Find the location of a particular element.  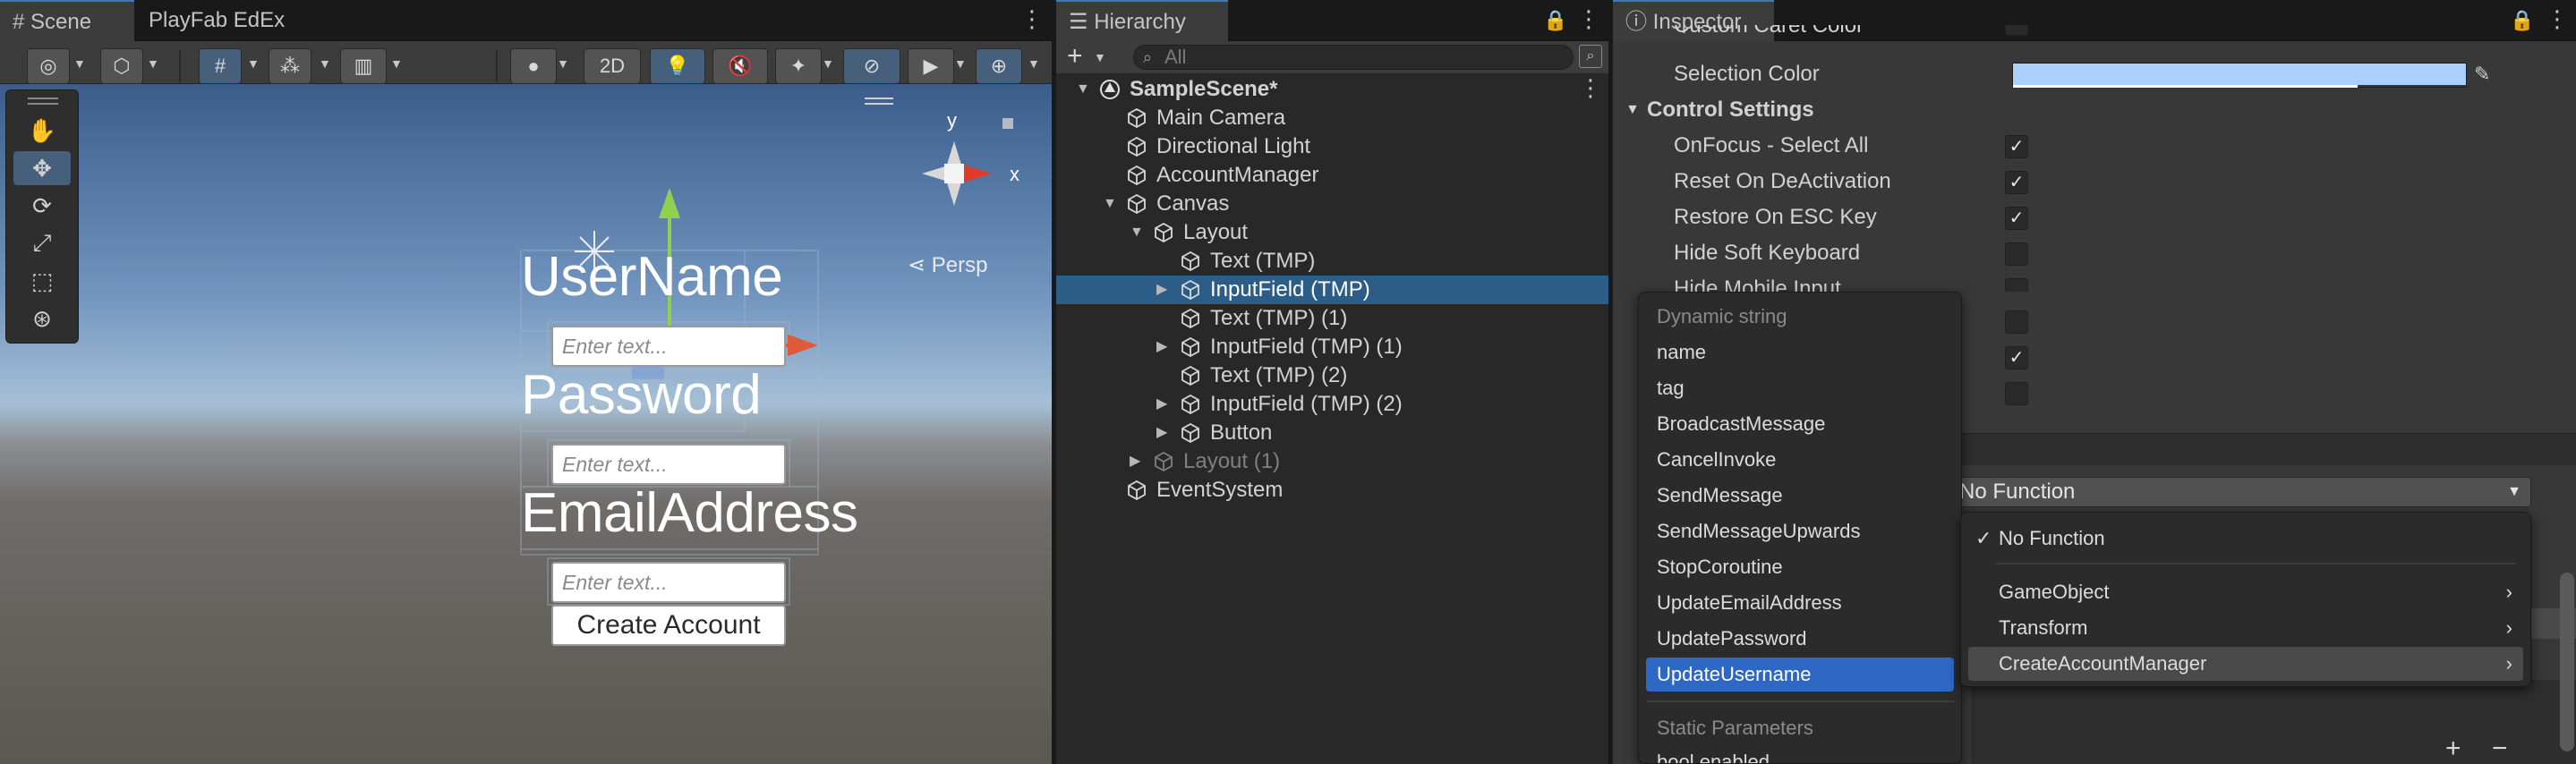

method-menu-item: SendMessage is located at coordinates (1800, 496).